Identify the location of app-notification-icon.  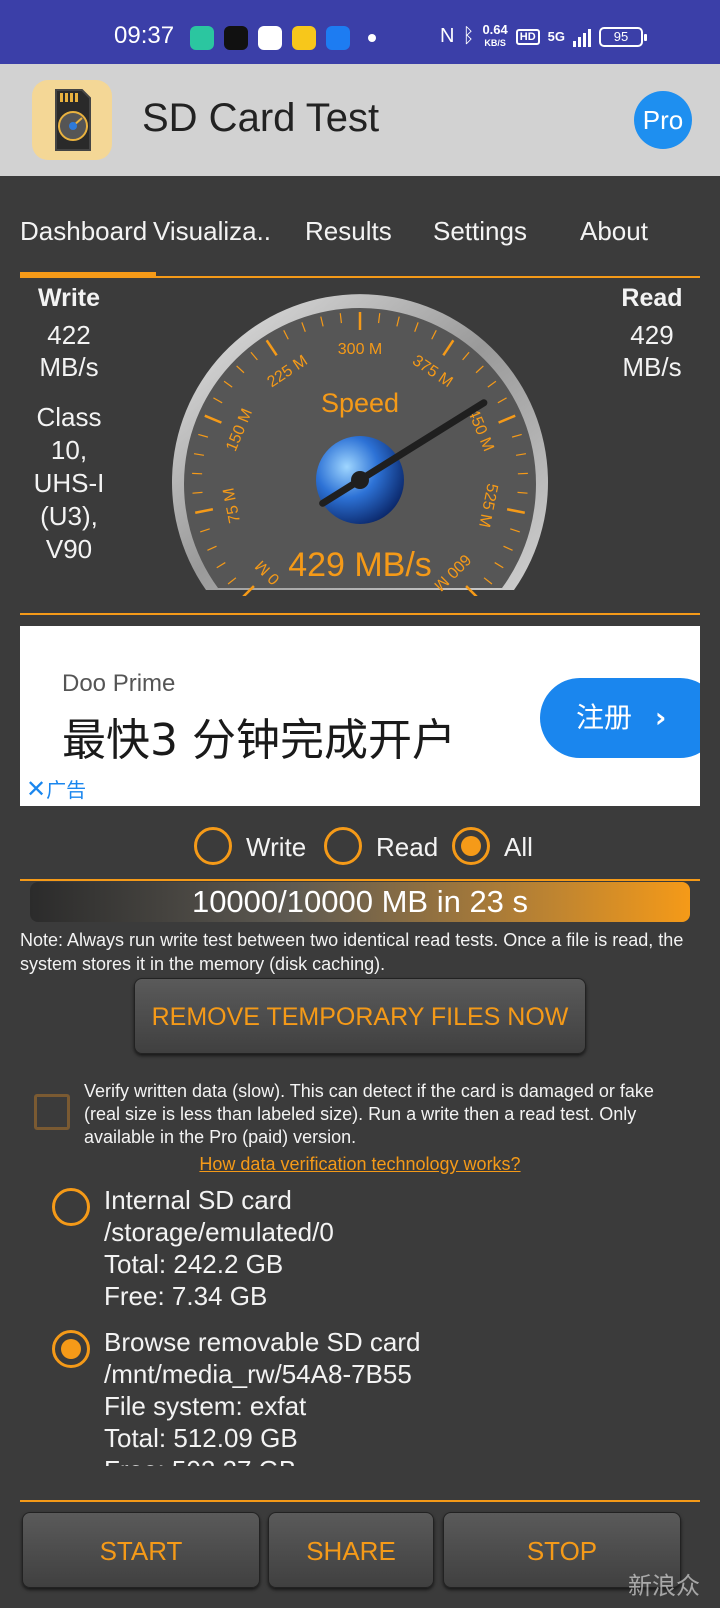
(202, 38).